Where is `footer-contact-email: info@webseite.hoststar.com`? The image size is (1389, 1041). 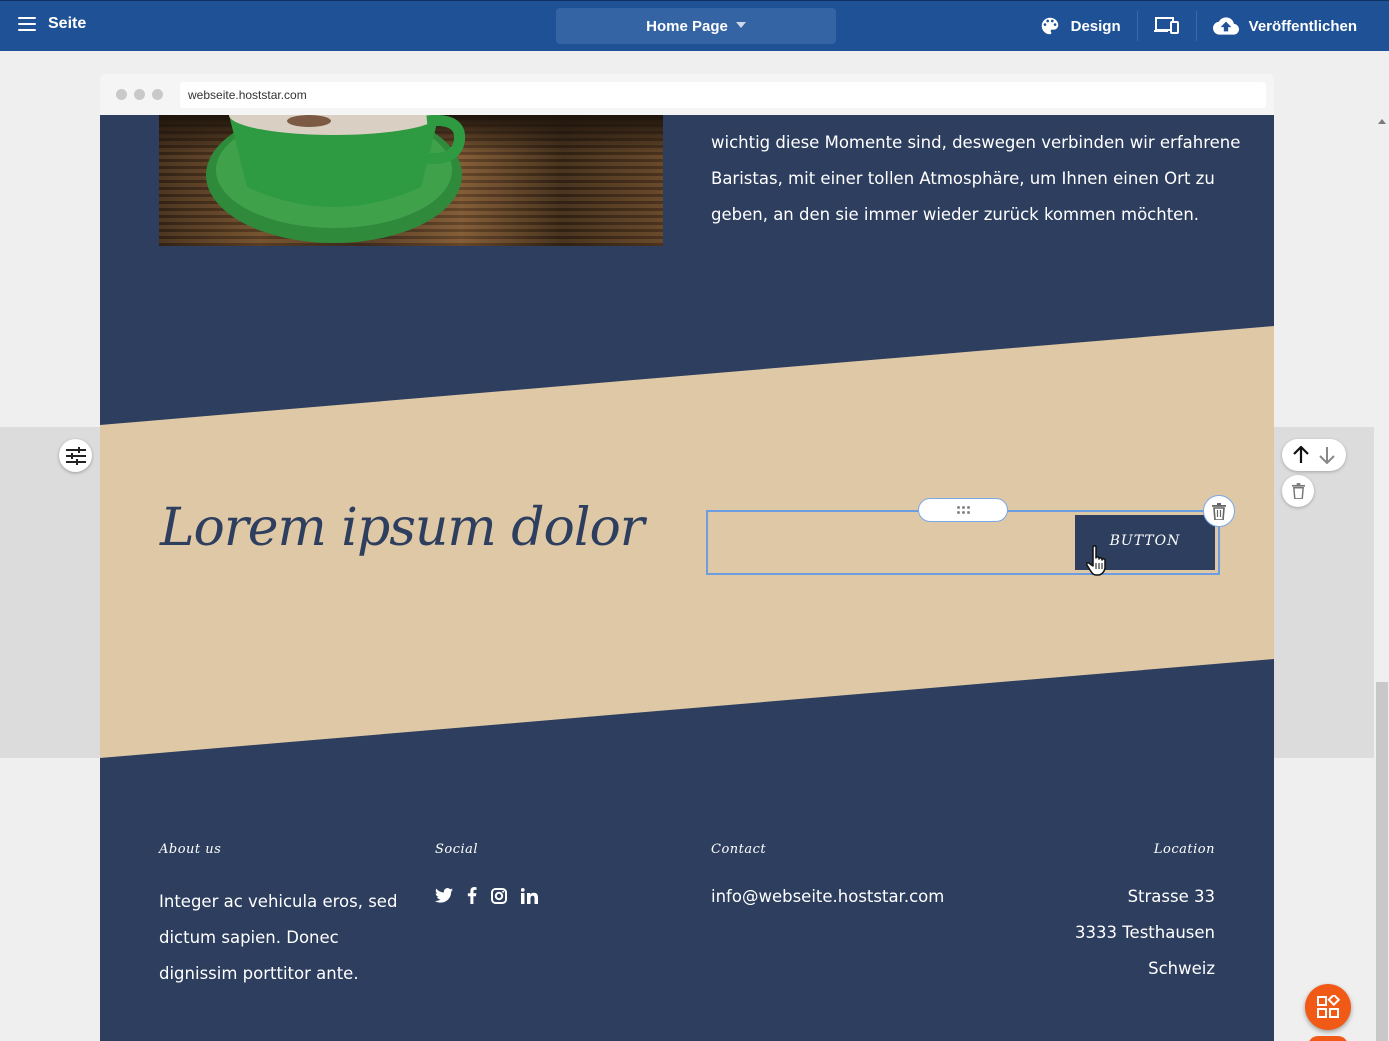
footer-contact-email: info@webseite.hoststar.com is located at coordinates (861, 897).